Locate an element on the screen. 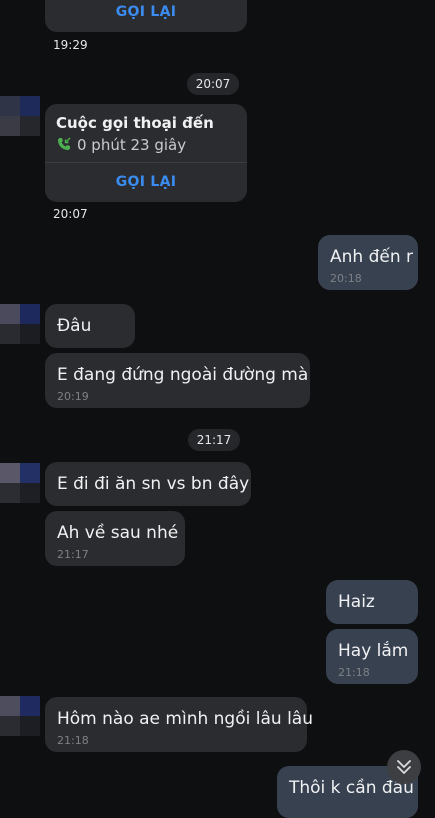 This screenshot has width=435, height=818. chevron-double-down-icon is located at coordinates (404, 767).